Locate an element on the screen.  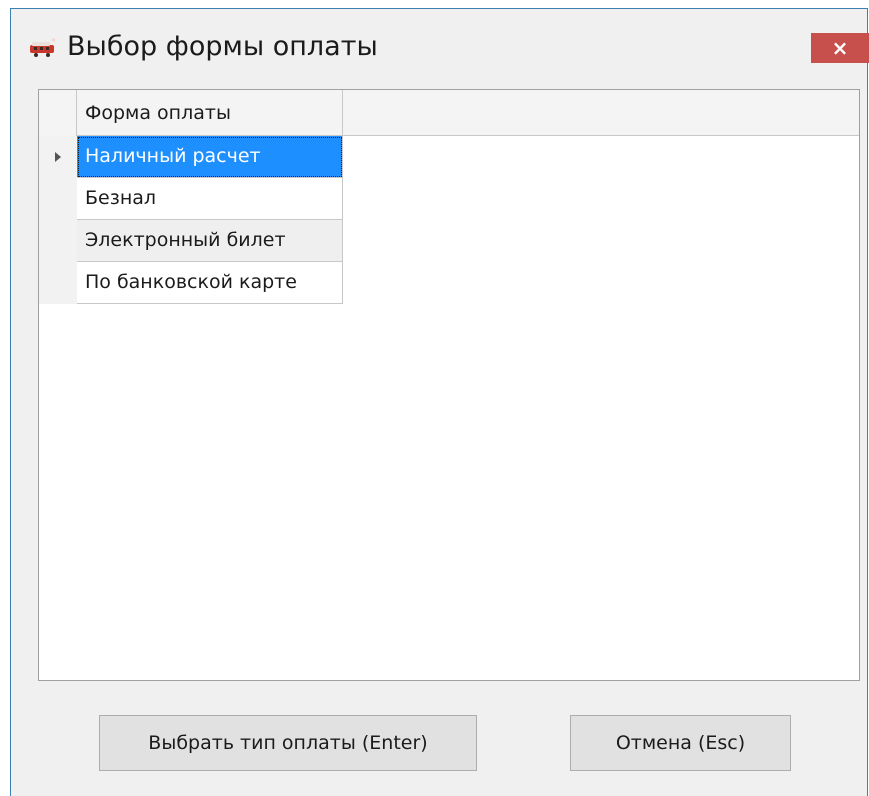
table-row: Наличный расчет is located at coordinates (210, 157).